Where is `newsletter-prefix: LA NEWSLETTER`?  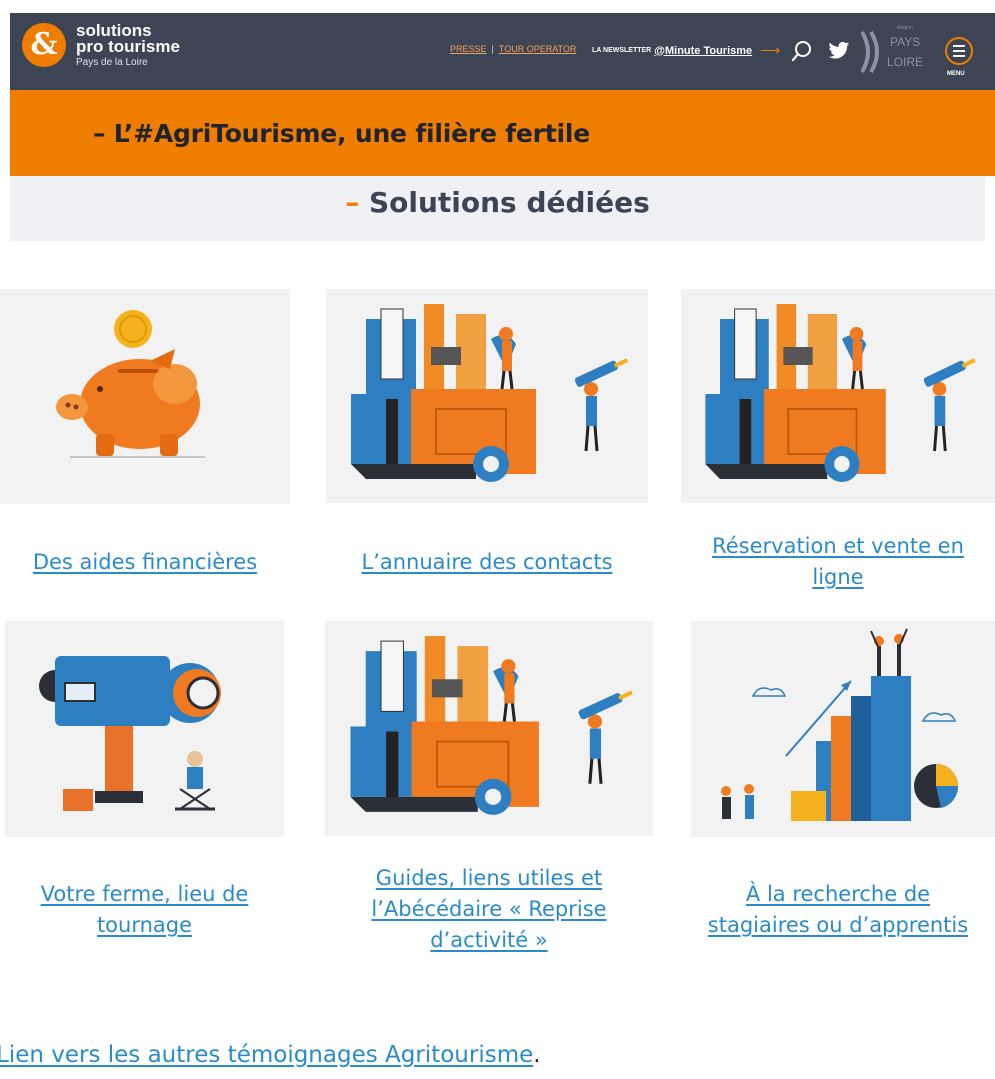
newsletter-prefix: LA NEWSLETTER is located at coordinates (622, 50).